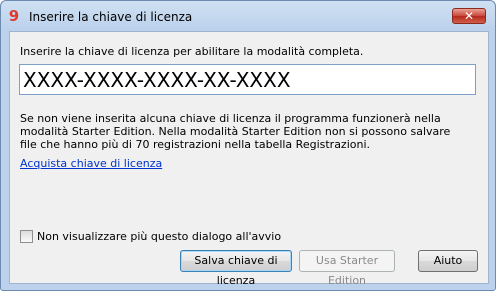 The height and width of the screenshot is (291, 496). What do you see at coordinates (111, 17) in the screenshot?
I see `window-title: Inserire la chiave di licenza` at bounding box center [111, 17].